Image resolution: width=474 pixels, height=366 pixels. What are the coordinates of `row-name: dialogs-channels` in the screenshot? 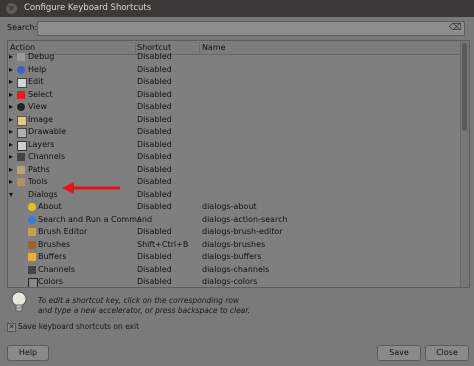 It's located at (236, 269).